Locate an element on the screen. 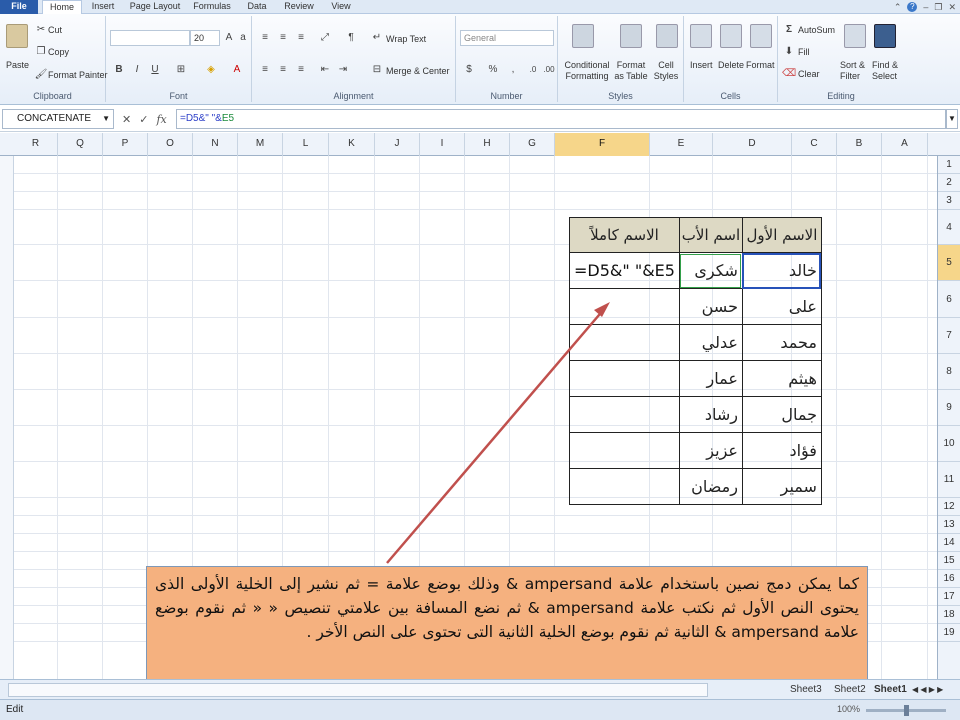 Image resolution: width=960 pixels, height=720 pixels. bold-icon: B is located at coordinates (119, 70).